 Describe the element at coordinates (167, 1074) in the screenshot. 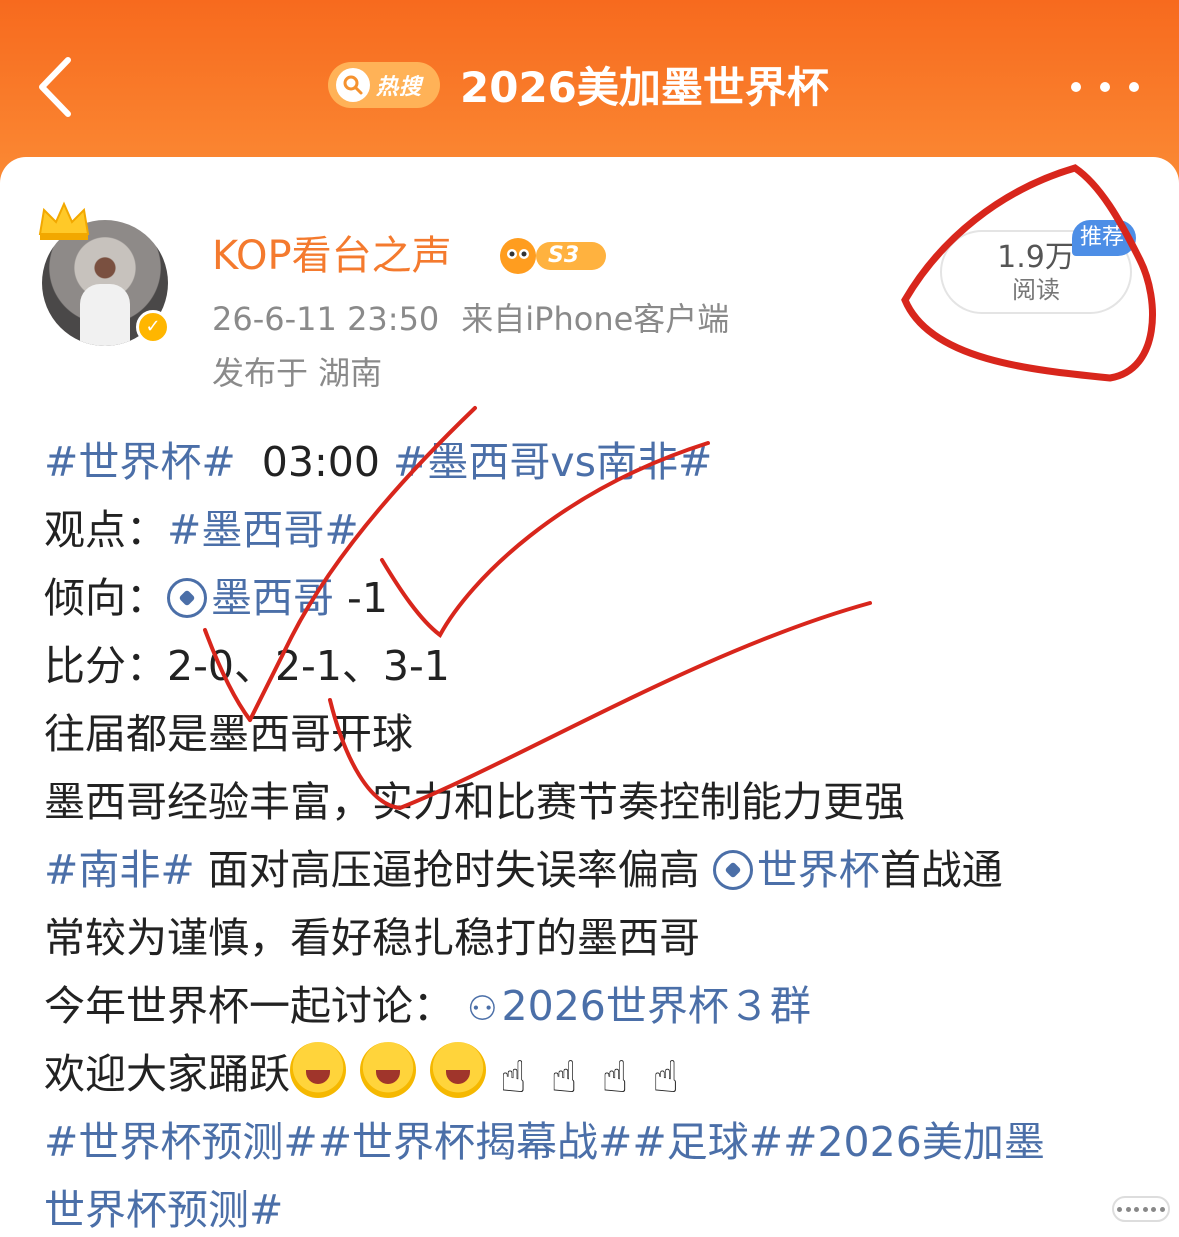

I see `content-text: 欢迎大家踊跃` at that location.